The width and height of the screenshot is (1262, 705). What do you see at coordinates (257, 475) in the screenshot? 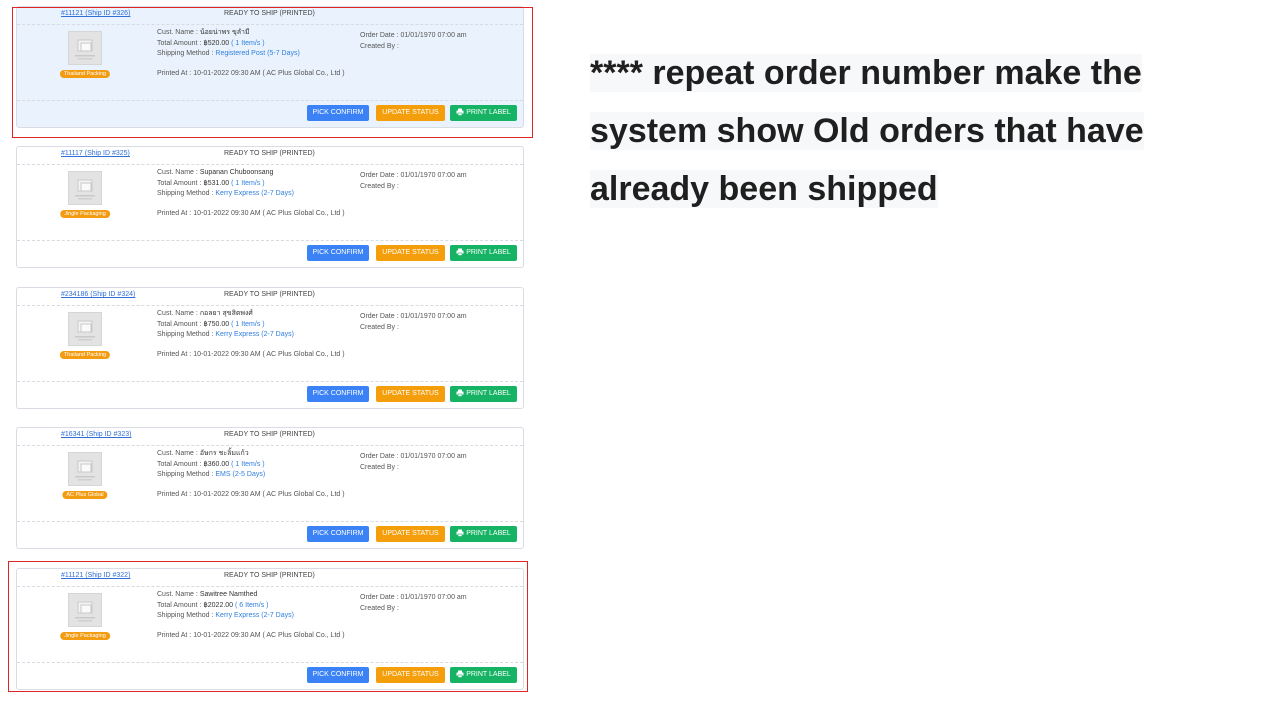
I see `shipping-method-row: Shipping Method : EMS (2-5 Days)` at bounding box center [257, 475].